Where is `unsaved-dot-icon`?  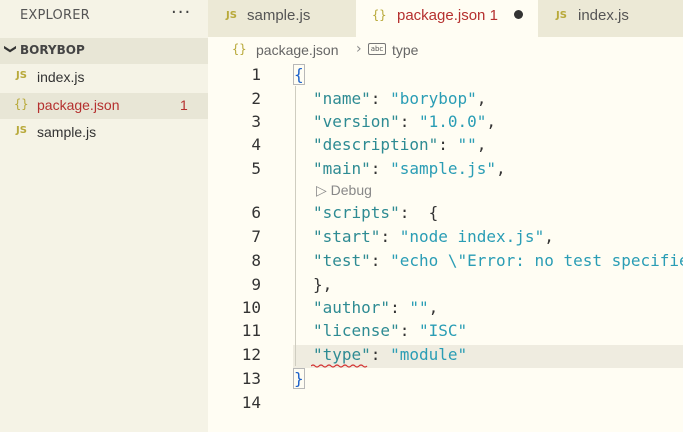 unsaved-dot-icon is located at coordinates (518, 14).